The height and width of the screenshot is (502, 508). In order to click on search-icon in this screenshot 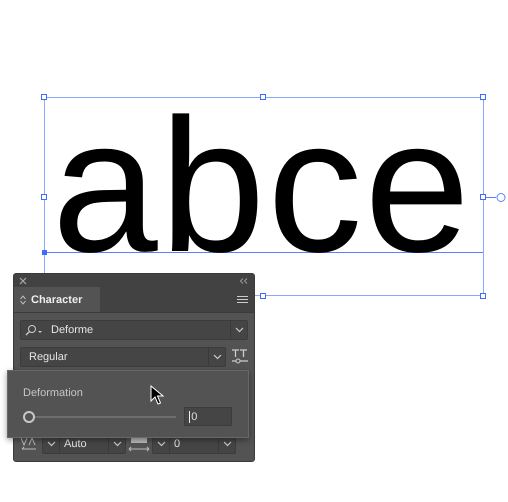, I will do `click(35, 330)`.